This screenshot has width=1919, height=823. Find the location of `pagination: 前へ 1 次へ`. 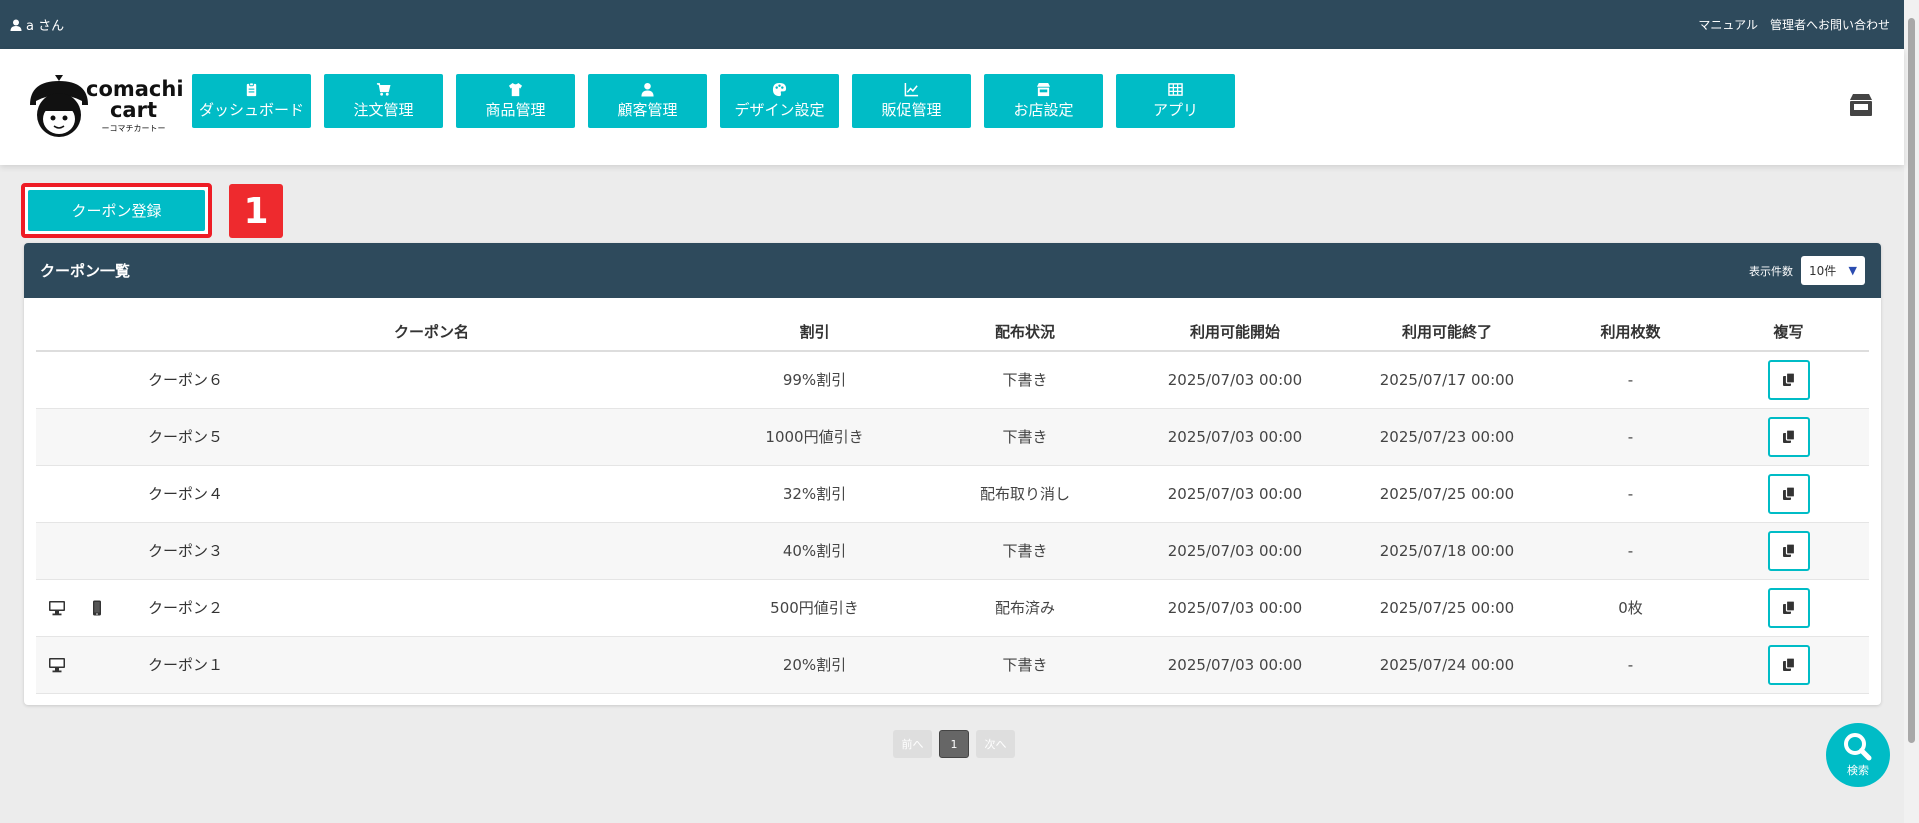

pagination: 前へ 1 次へ is located at coordinates (954, 744).